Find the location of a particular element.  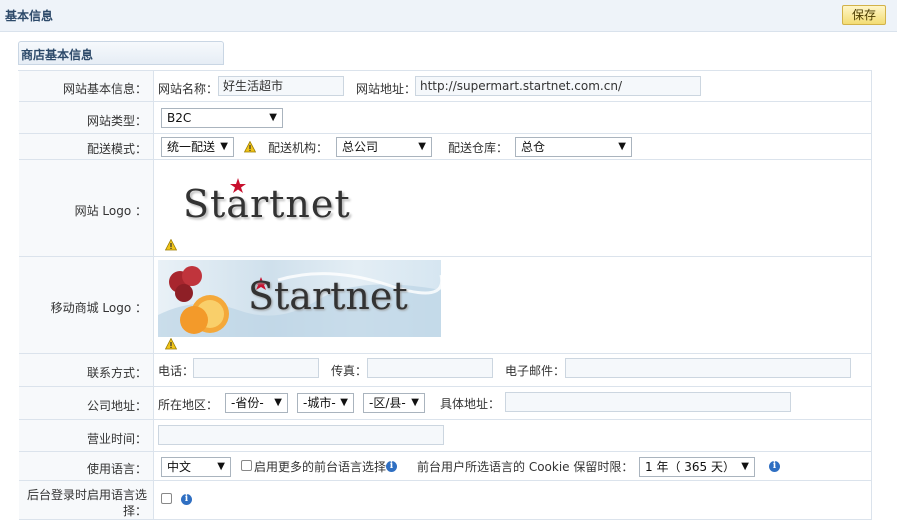

contact-label: 联系方式： is located at coordinates (116, 373).